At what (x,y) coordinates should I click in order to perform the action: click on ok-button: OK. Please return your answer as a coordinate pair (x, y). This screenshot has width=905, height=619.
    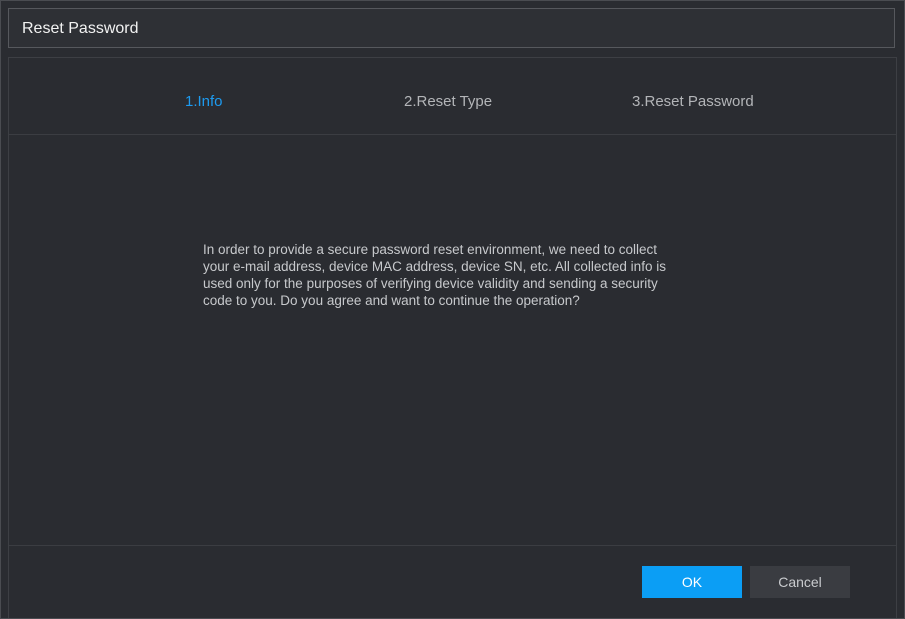
    Looking at the image, I should click on (692, 582).